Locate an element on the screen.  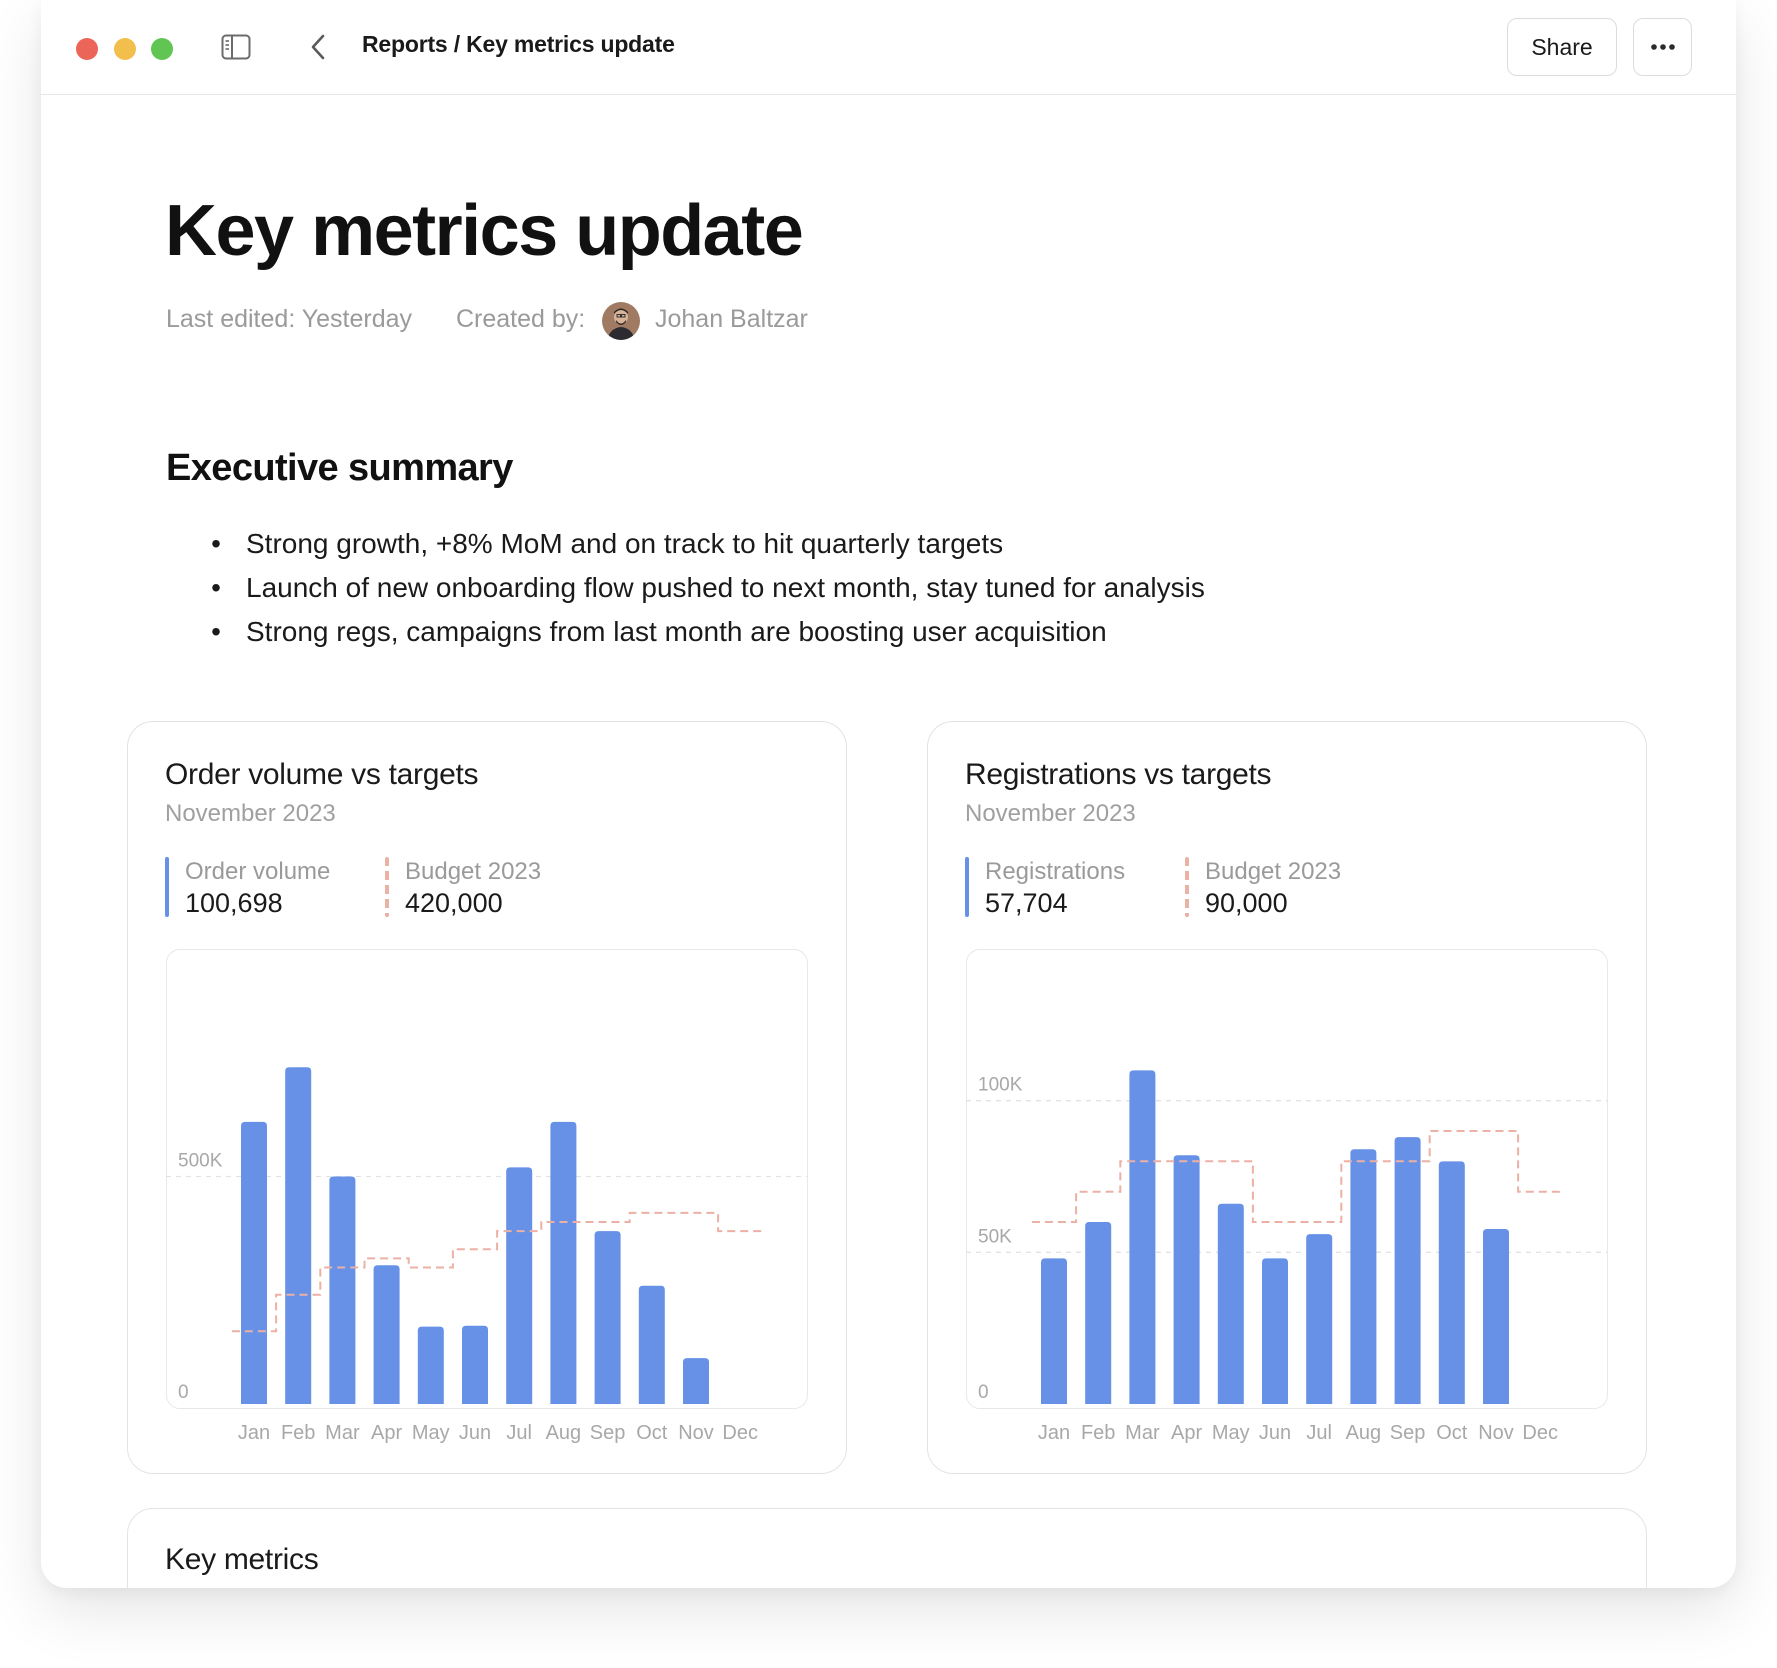
legend-label: Registrations is located at coordinates (1055, 871).